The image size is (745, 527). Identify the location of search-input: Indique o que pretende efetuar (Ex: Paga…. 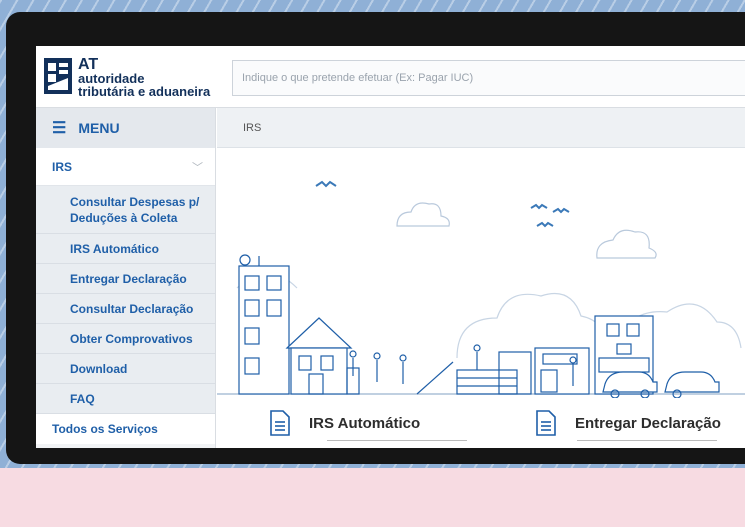
(488, 78).